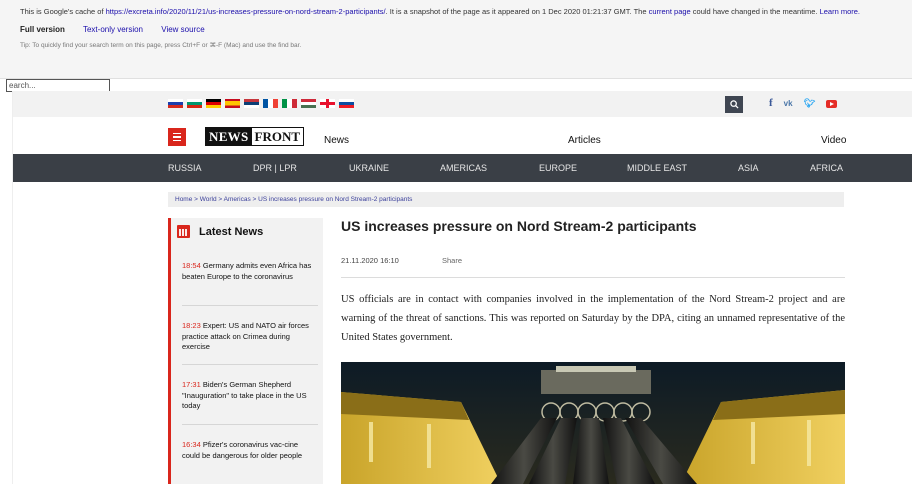 This screenshot has height=484, width=912. I want to click on nav-europe: EUROPE, so click(558, 168).